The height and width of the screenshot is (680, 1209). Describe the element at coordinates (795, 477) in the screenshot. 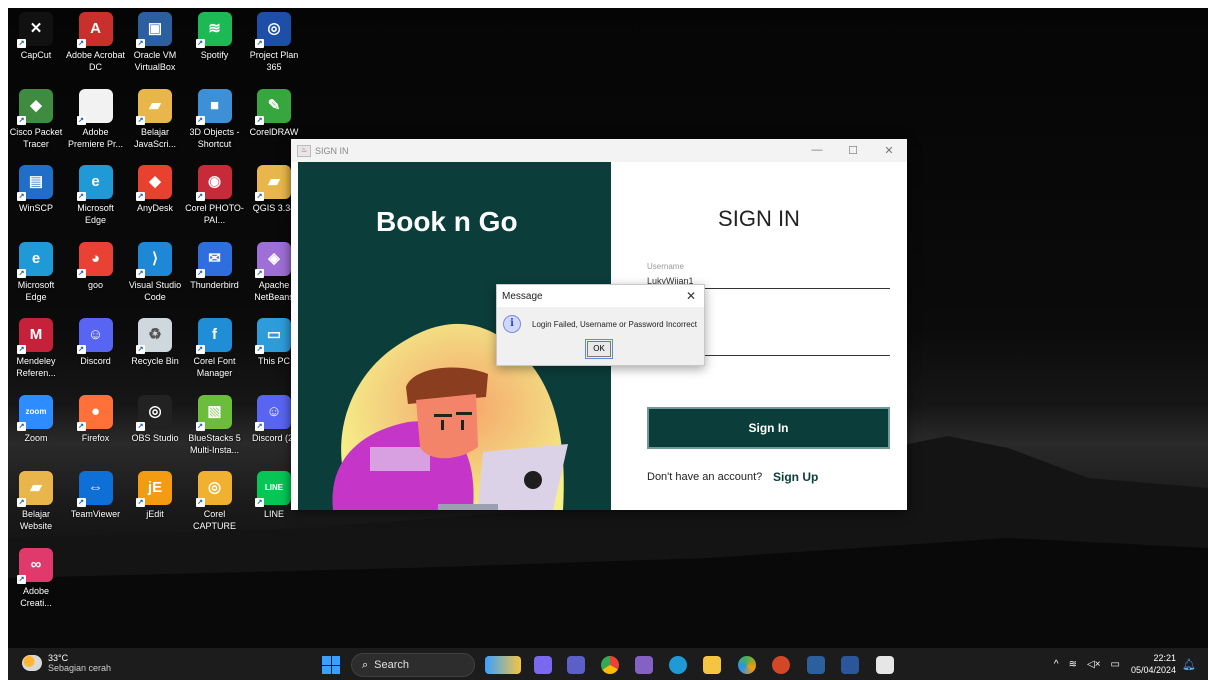

I see `signup-link: Sign Up` at that location.